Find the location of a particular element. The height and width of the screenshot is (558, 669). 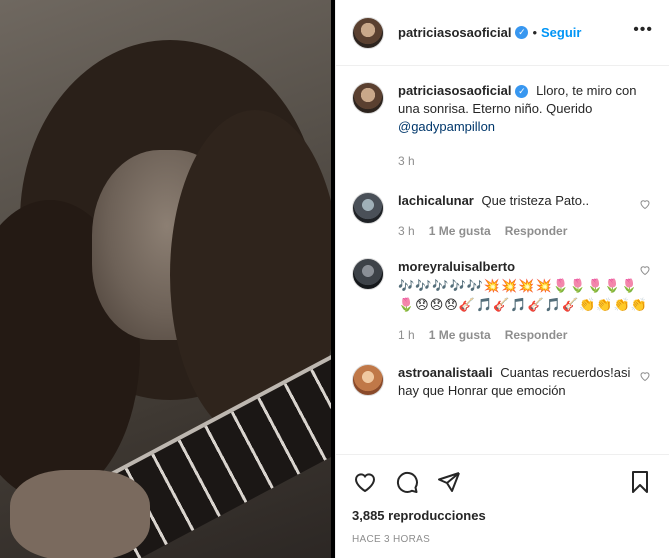

more-options-icon: ••• is located at coordinates (643, 30).